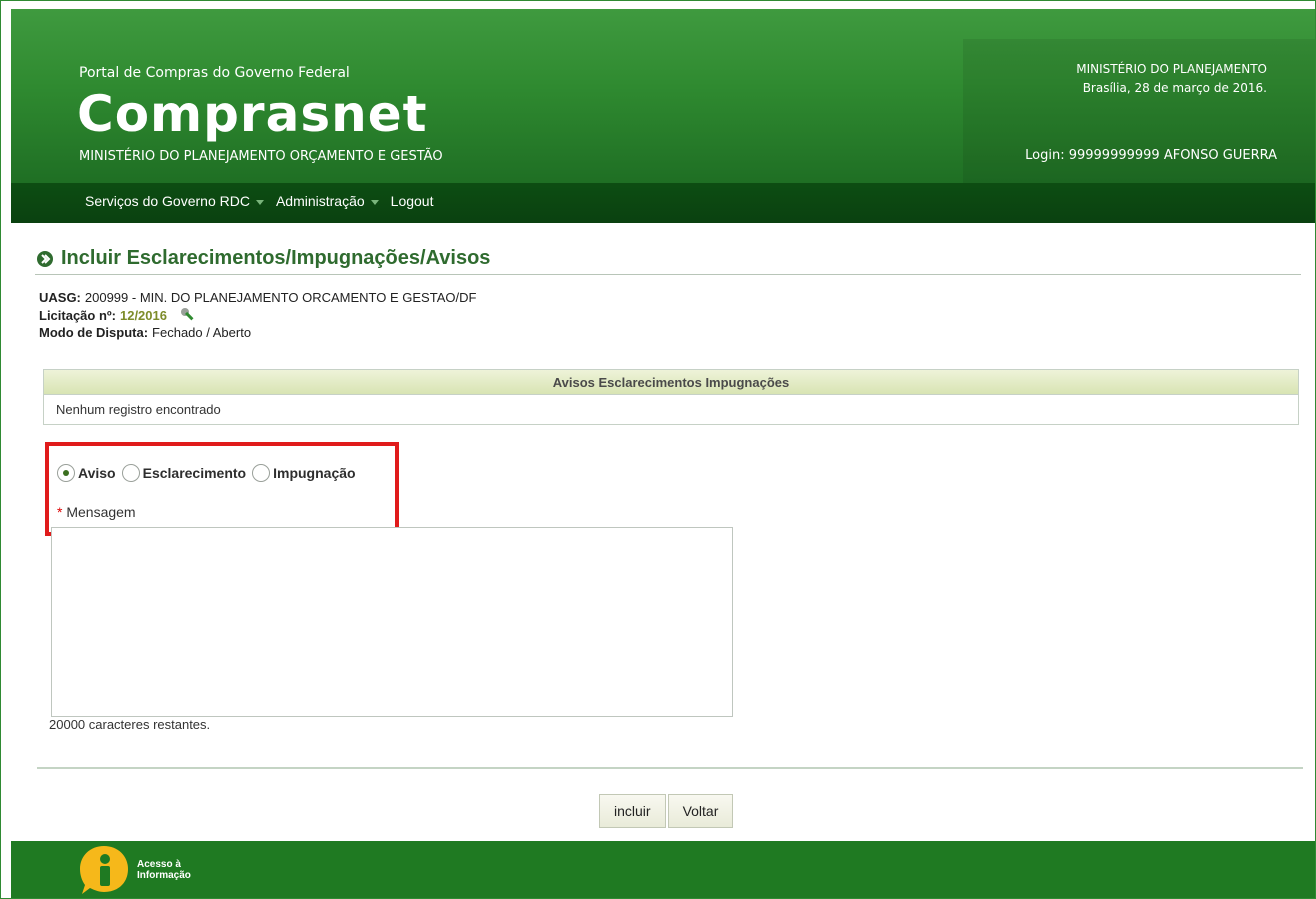 The height and width of the screenshot is (899, 1316). I want to click on uasg-label: UASG:, so click(60, 297).